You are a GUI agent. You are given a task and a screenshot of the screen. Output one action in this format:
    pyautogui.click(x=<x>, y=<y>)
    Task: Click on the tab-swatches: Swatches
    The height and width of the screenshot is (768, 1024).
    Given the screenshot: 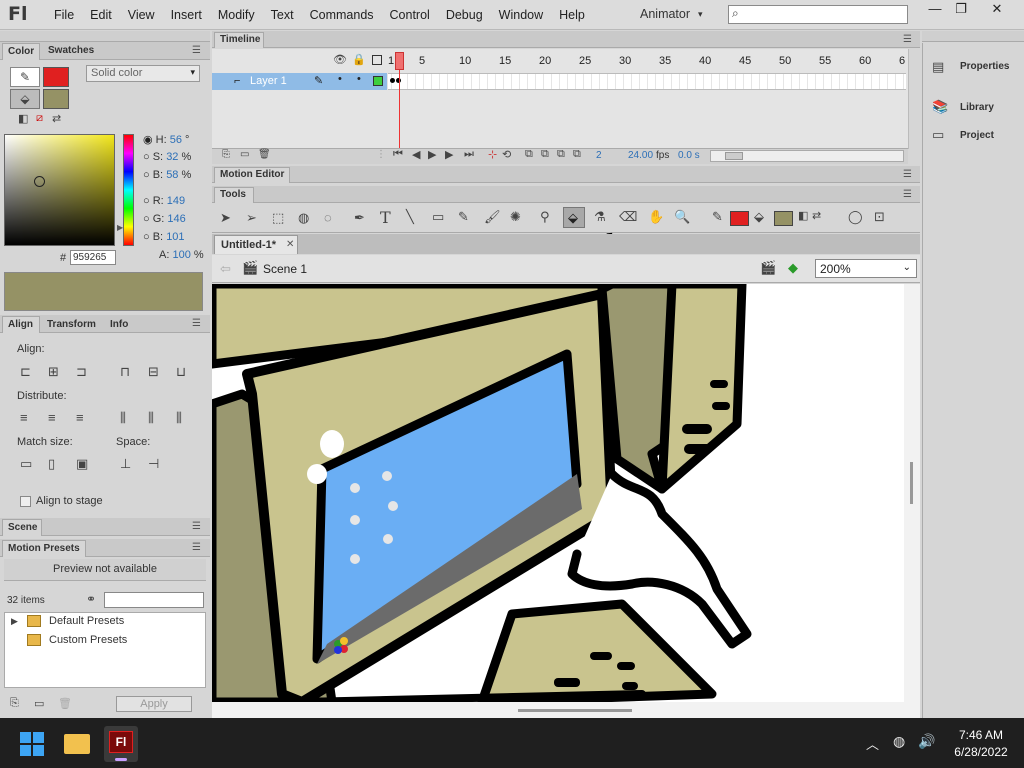 What is the action you would take?
    pyautogui.click(x=71, y=50)
    